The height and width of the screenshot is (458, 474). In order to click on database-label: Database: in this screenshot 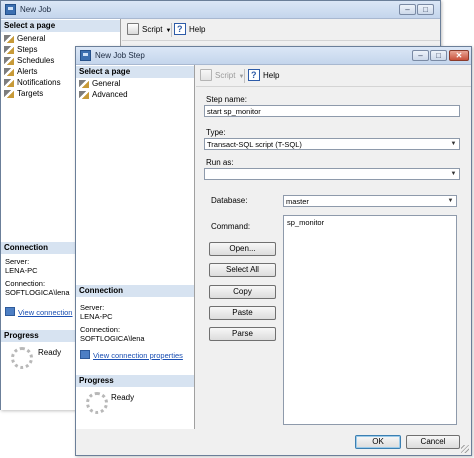, I will do `click(229, 200)`.